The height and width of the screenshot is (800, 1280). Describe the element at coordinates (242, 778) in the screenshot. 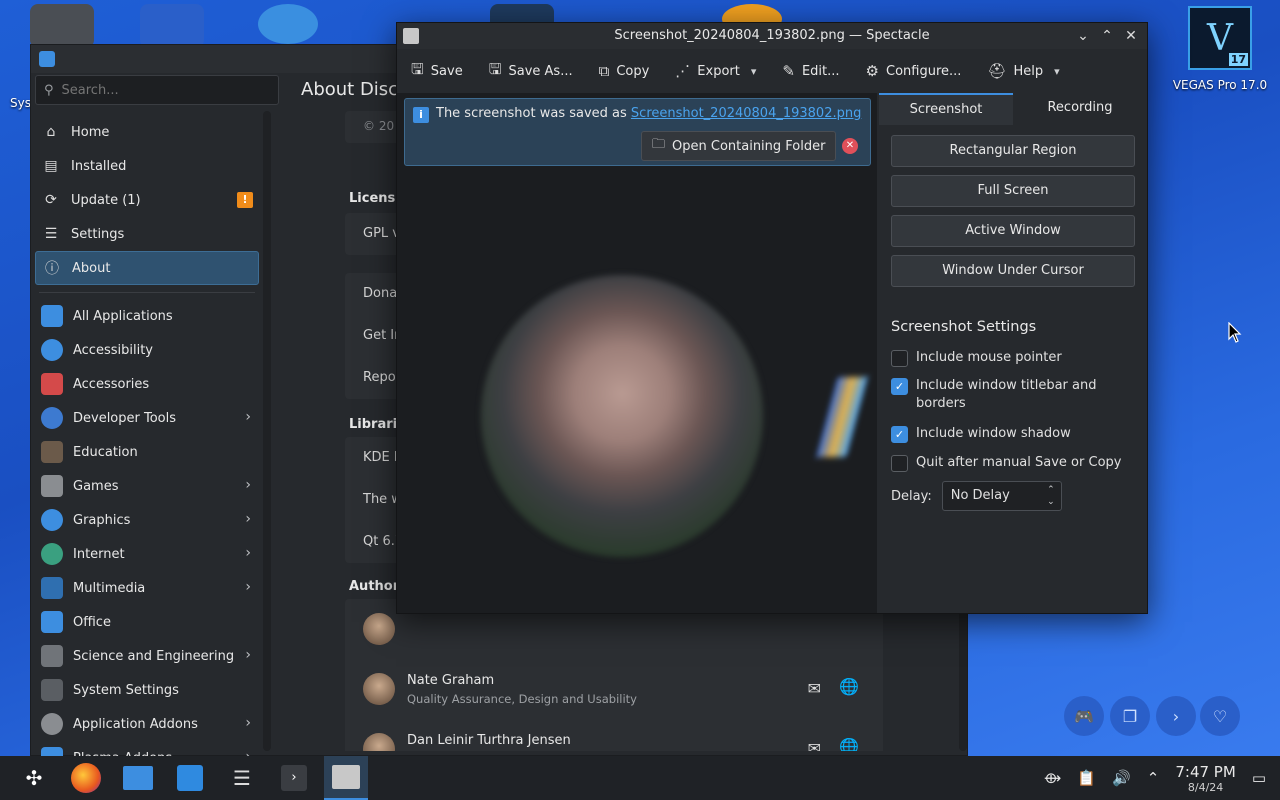

I see `system-settings-button: ☰` at that location.